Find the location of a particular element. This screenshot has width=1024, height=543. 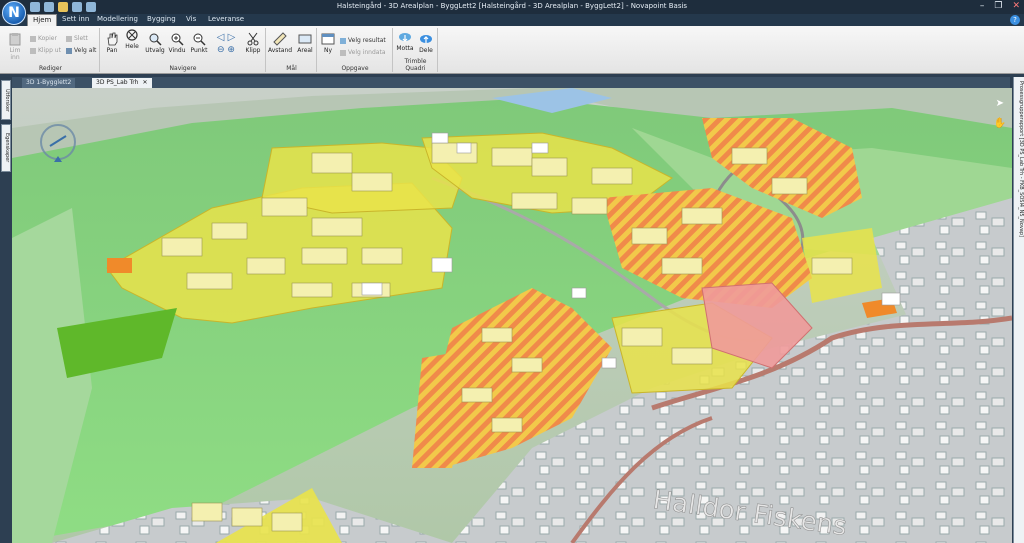

clip-label: Klipp is located at coordinates (253, 50).